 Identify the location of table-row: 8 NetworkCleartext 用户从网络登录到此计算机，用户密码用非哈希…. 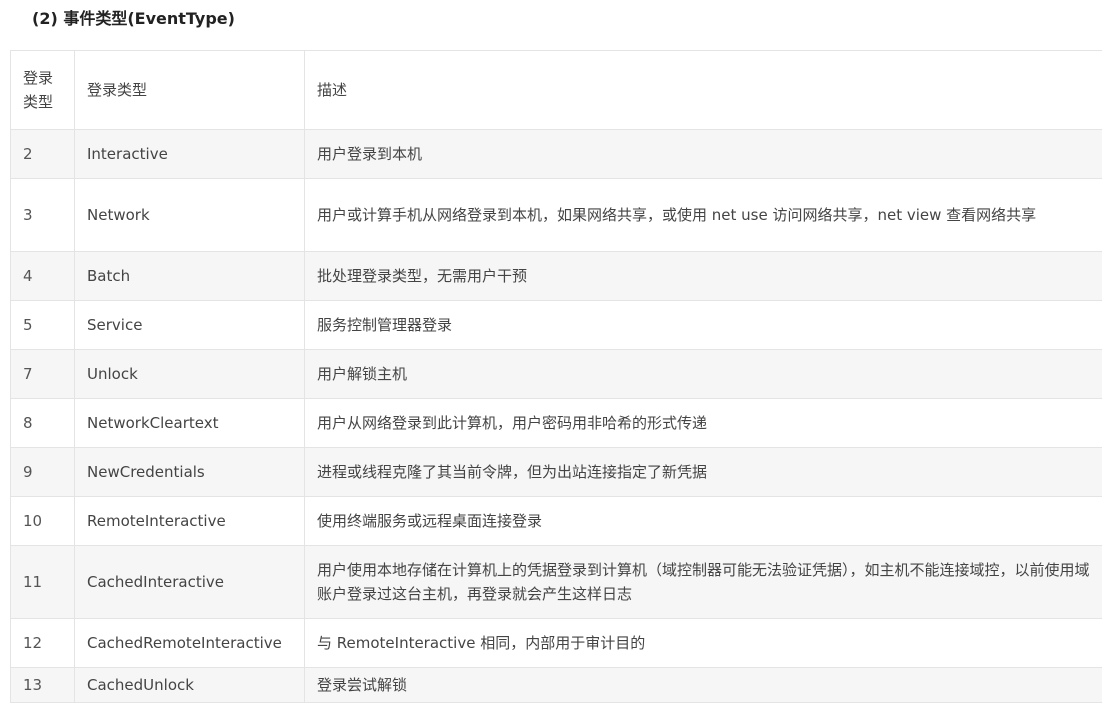
(556, 423).